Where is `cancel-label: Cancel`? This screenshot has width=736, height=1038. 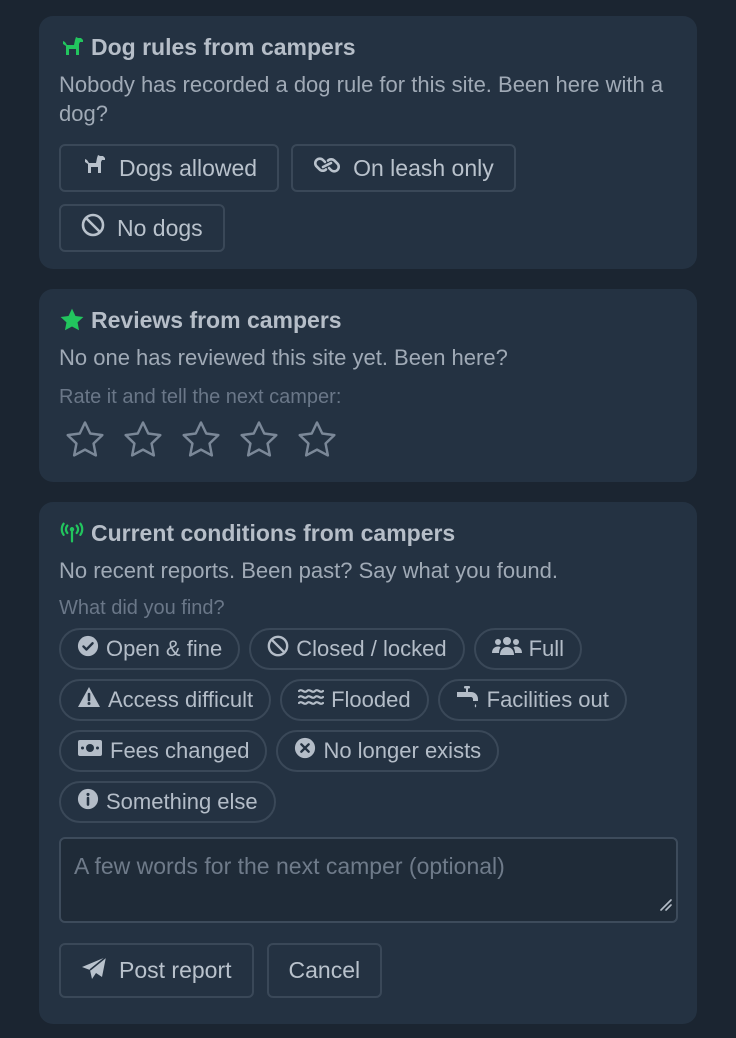
cancel-label: Cancel is located at coordinates (324, 970).